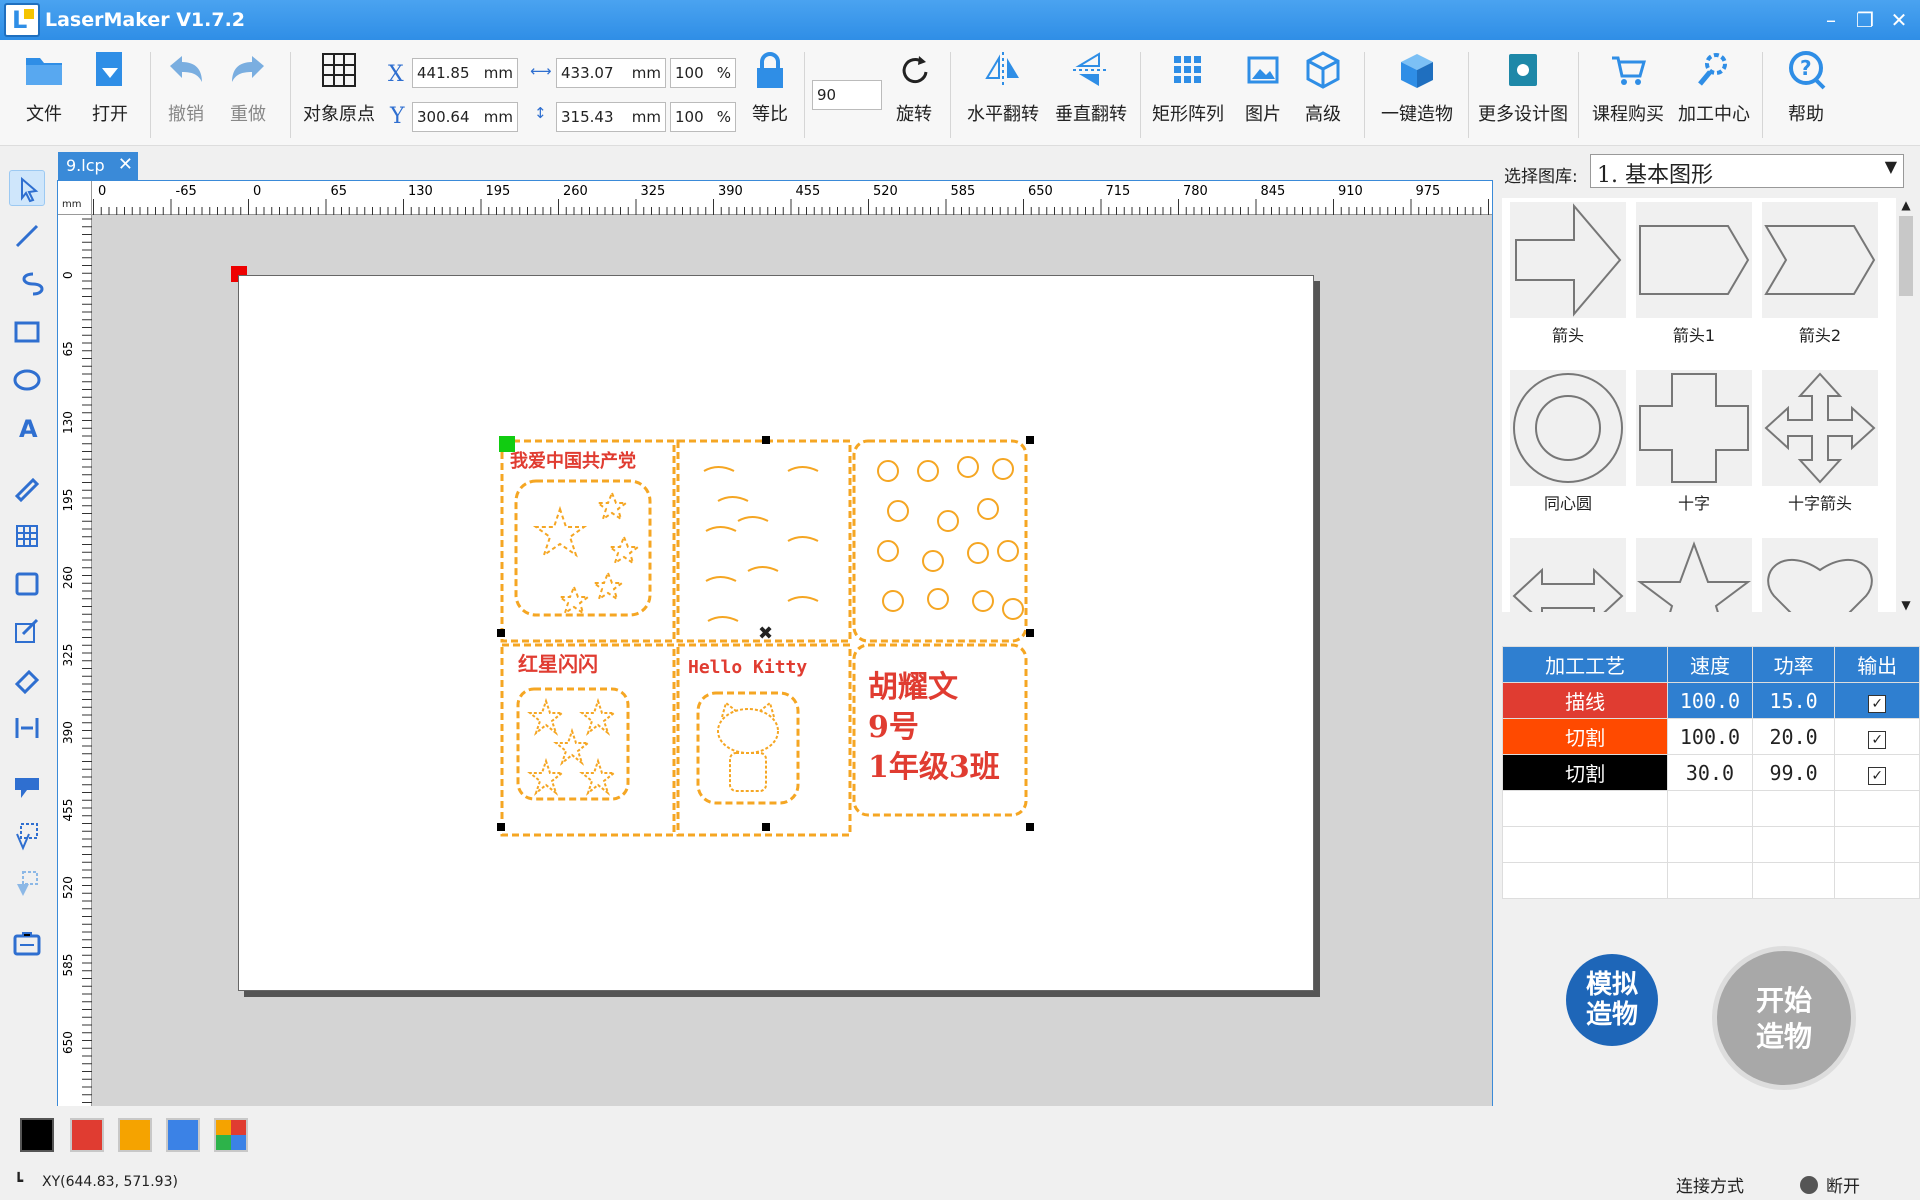 This screenshot has width=1920, height=1200. I want to click on table-row: 切割 30.0 99.0 ✓, so click(1710, 772).